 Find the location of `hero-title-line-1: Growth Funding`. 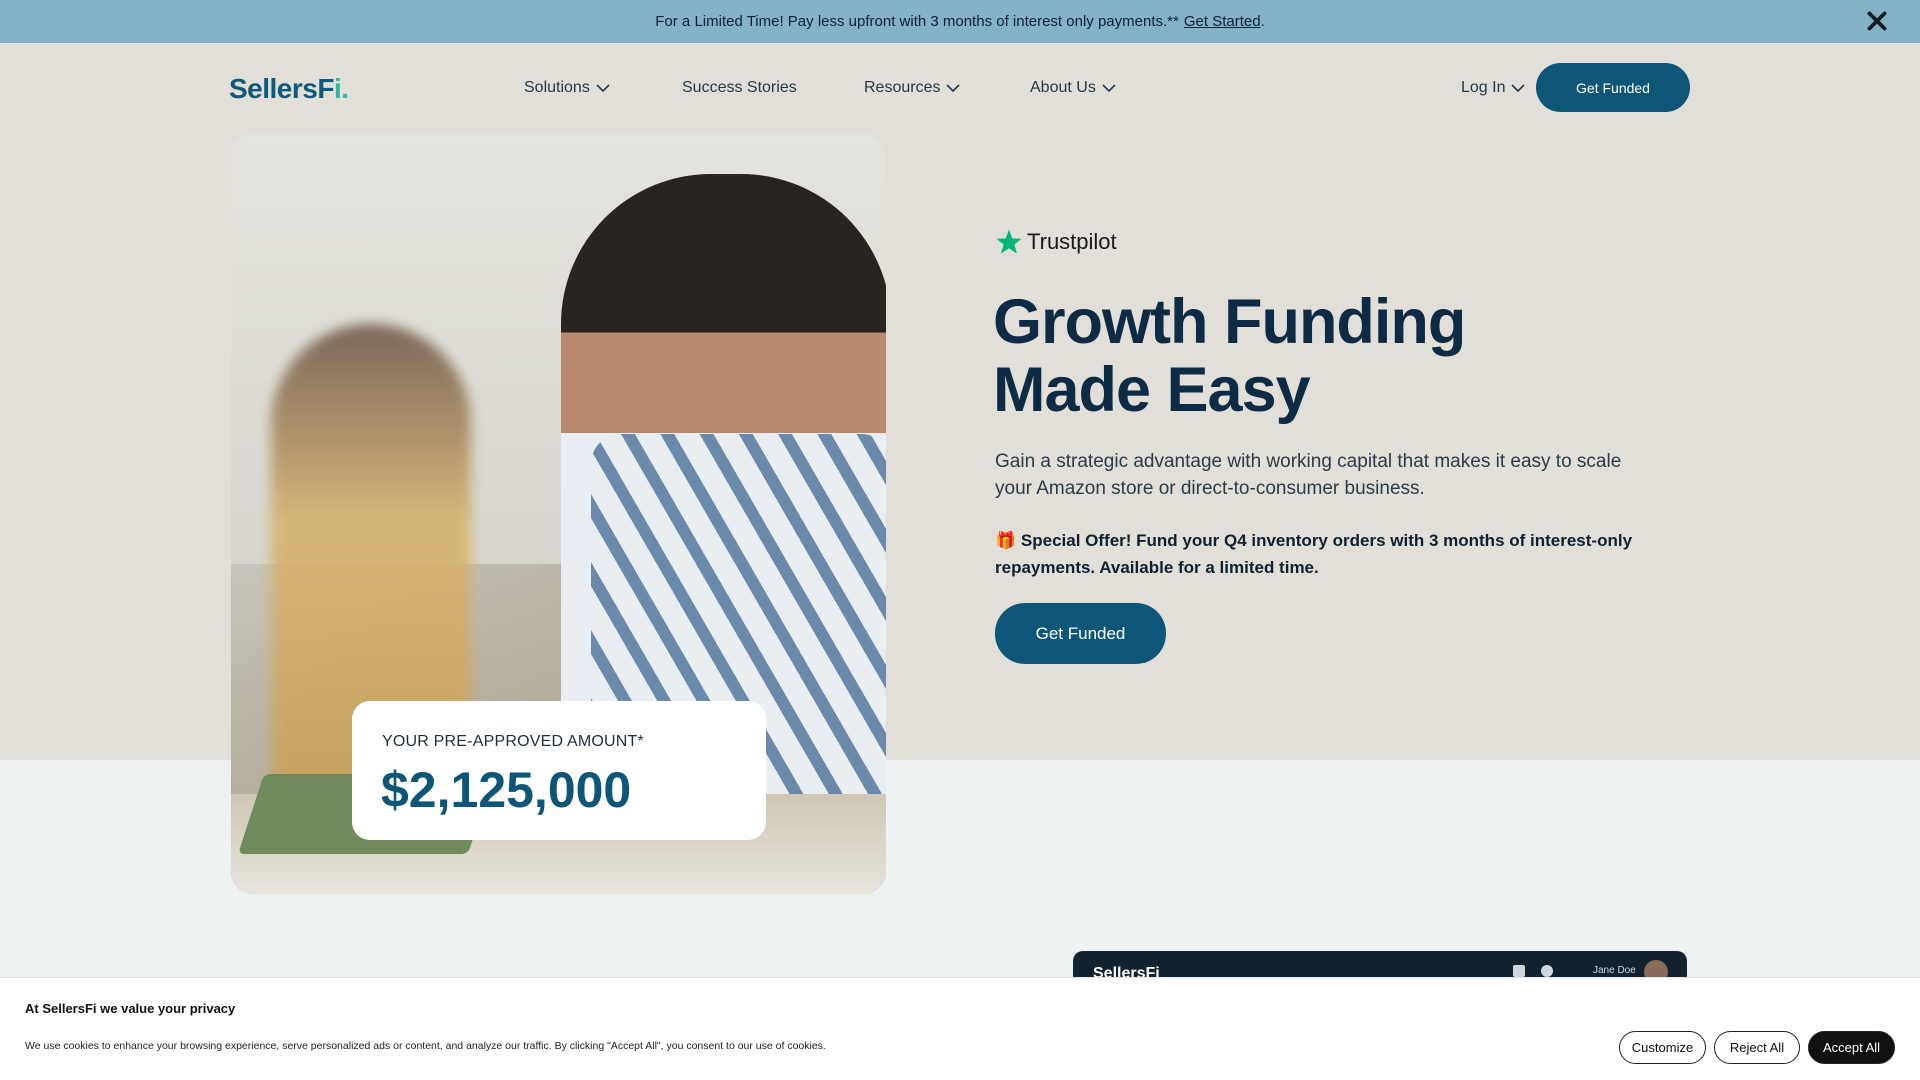

hero-title-line-1: Growth Funding is located at coordinates (1229, 322).